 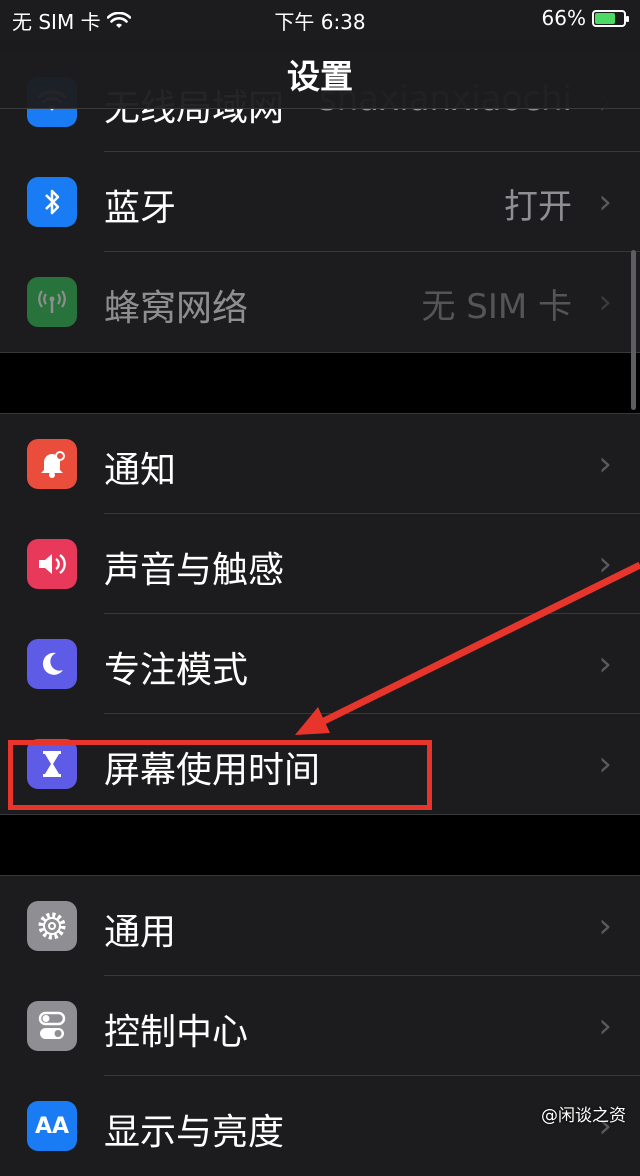 I want to click on page-title: 设置, so click(x=320, y=76).